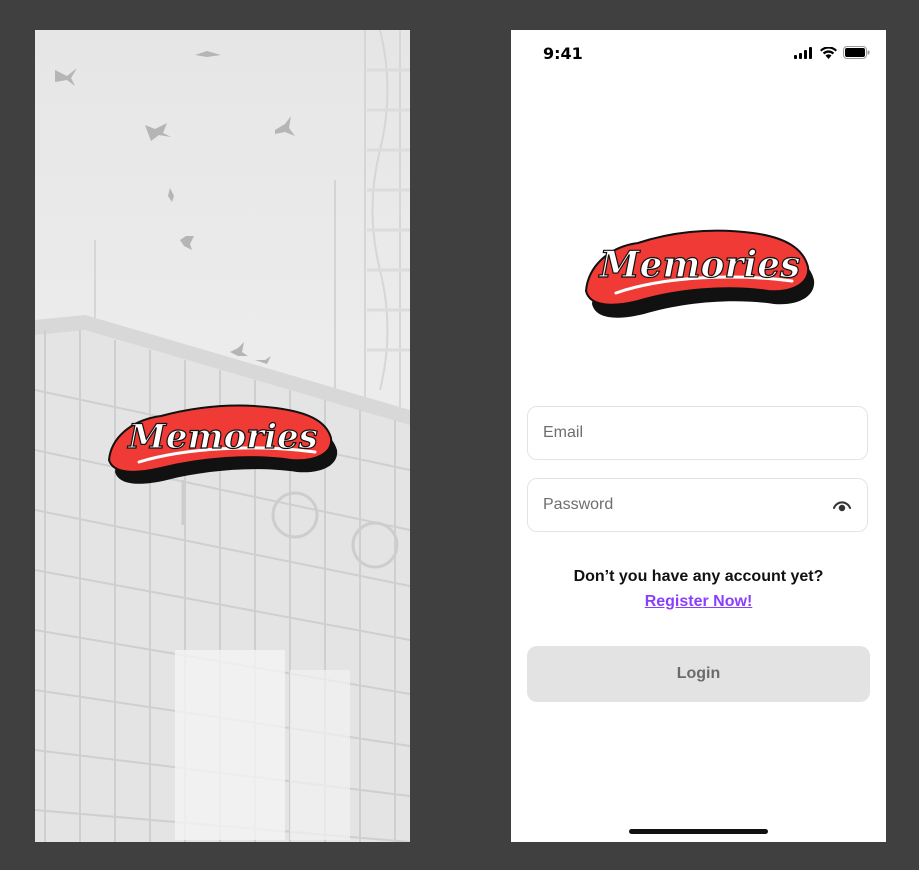 The height and width of the screenshot is (870, 919). I want to click on register-prompt: Don’t you have any account yet?, so click(698, 576).